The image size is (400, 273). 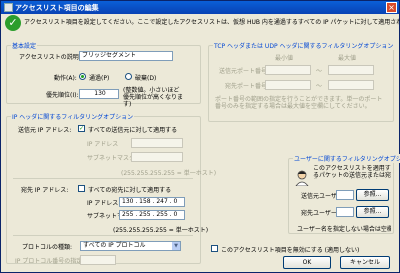 What do you see at coordinates (114, 245) in the screenshot?
I see `protocol-select-value: すべての IP プロトコル` at bounding box center [114, 245].